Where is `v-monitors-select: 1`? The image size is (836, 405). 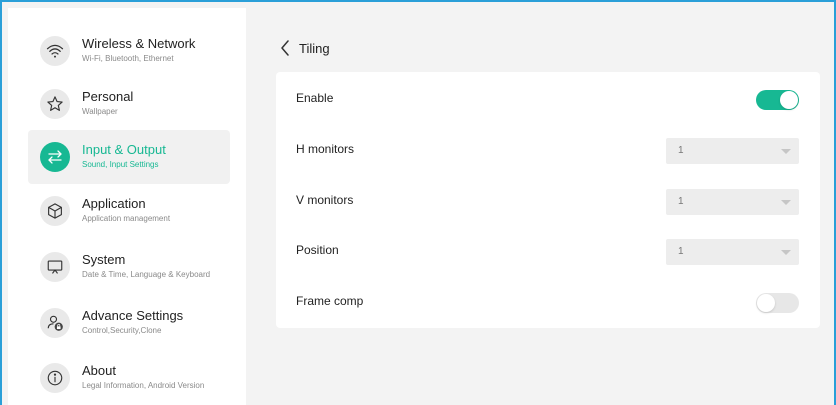
v-monitors-select: 1 is located at coordinates (732, 202).